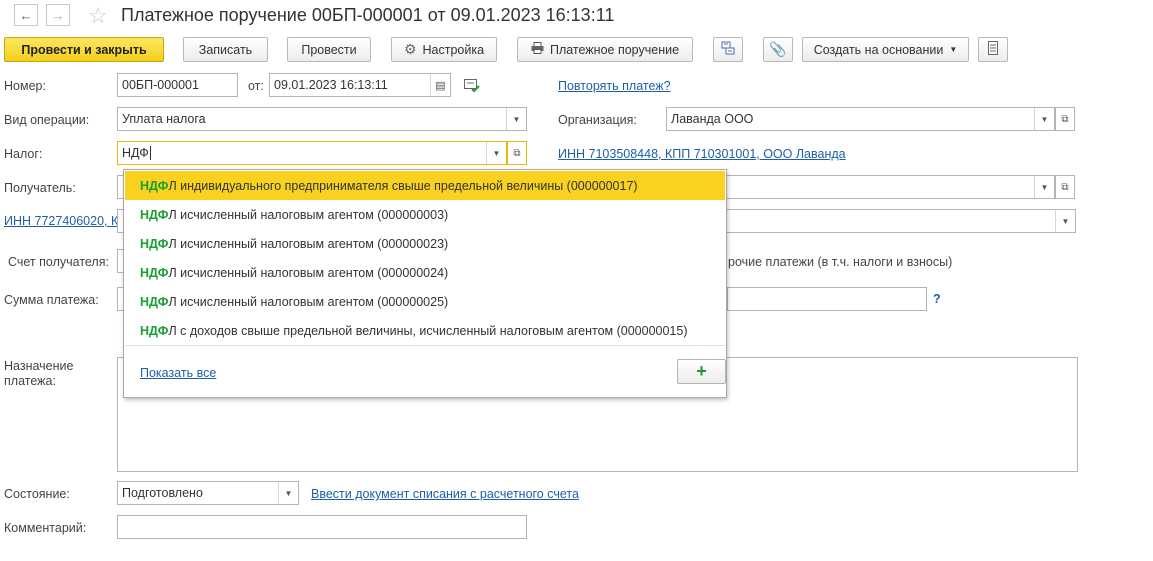 The height and width of the screenshot is (561, 1153). What do you see at coordinates (614, 86) in the screenshot?
I see `repeat-payment-link: Повторять платеж?` at bounding box center [614, 86].